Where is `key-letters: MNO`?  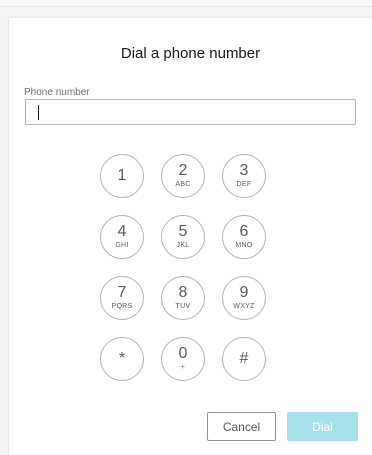 key-letters: MNO is located at coordinates (244, 245).